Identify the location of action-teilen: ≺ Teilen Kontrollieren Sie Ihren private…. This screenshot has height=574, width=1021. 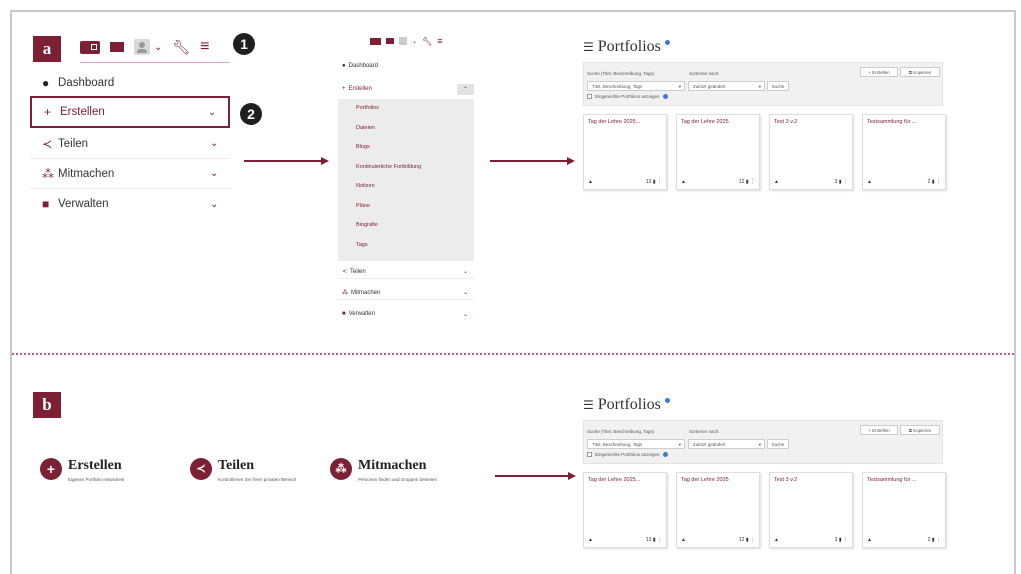
(251, 470).